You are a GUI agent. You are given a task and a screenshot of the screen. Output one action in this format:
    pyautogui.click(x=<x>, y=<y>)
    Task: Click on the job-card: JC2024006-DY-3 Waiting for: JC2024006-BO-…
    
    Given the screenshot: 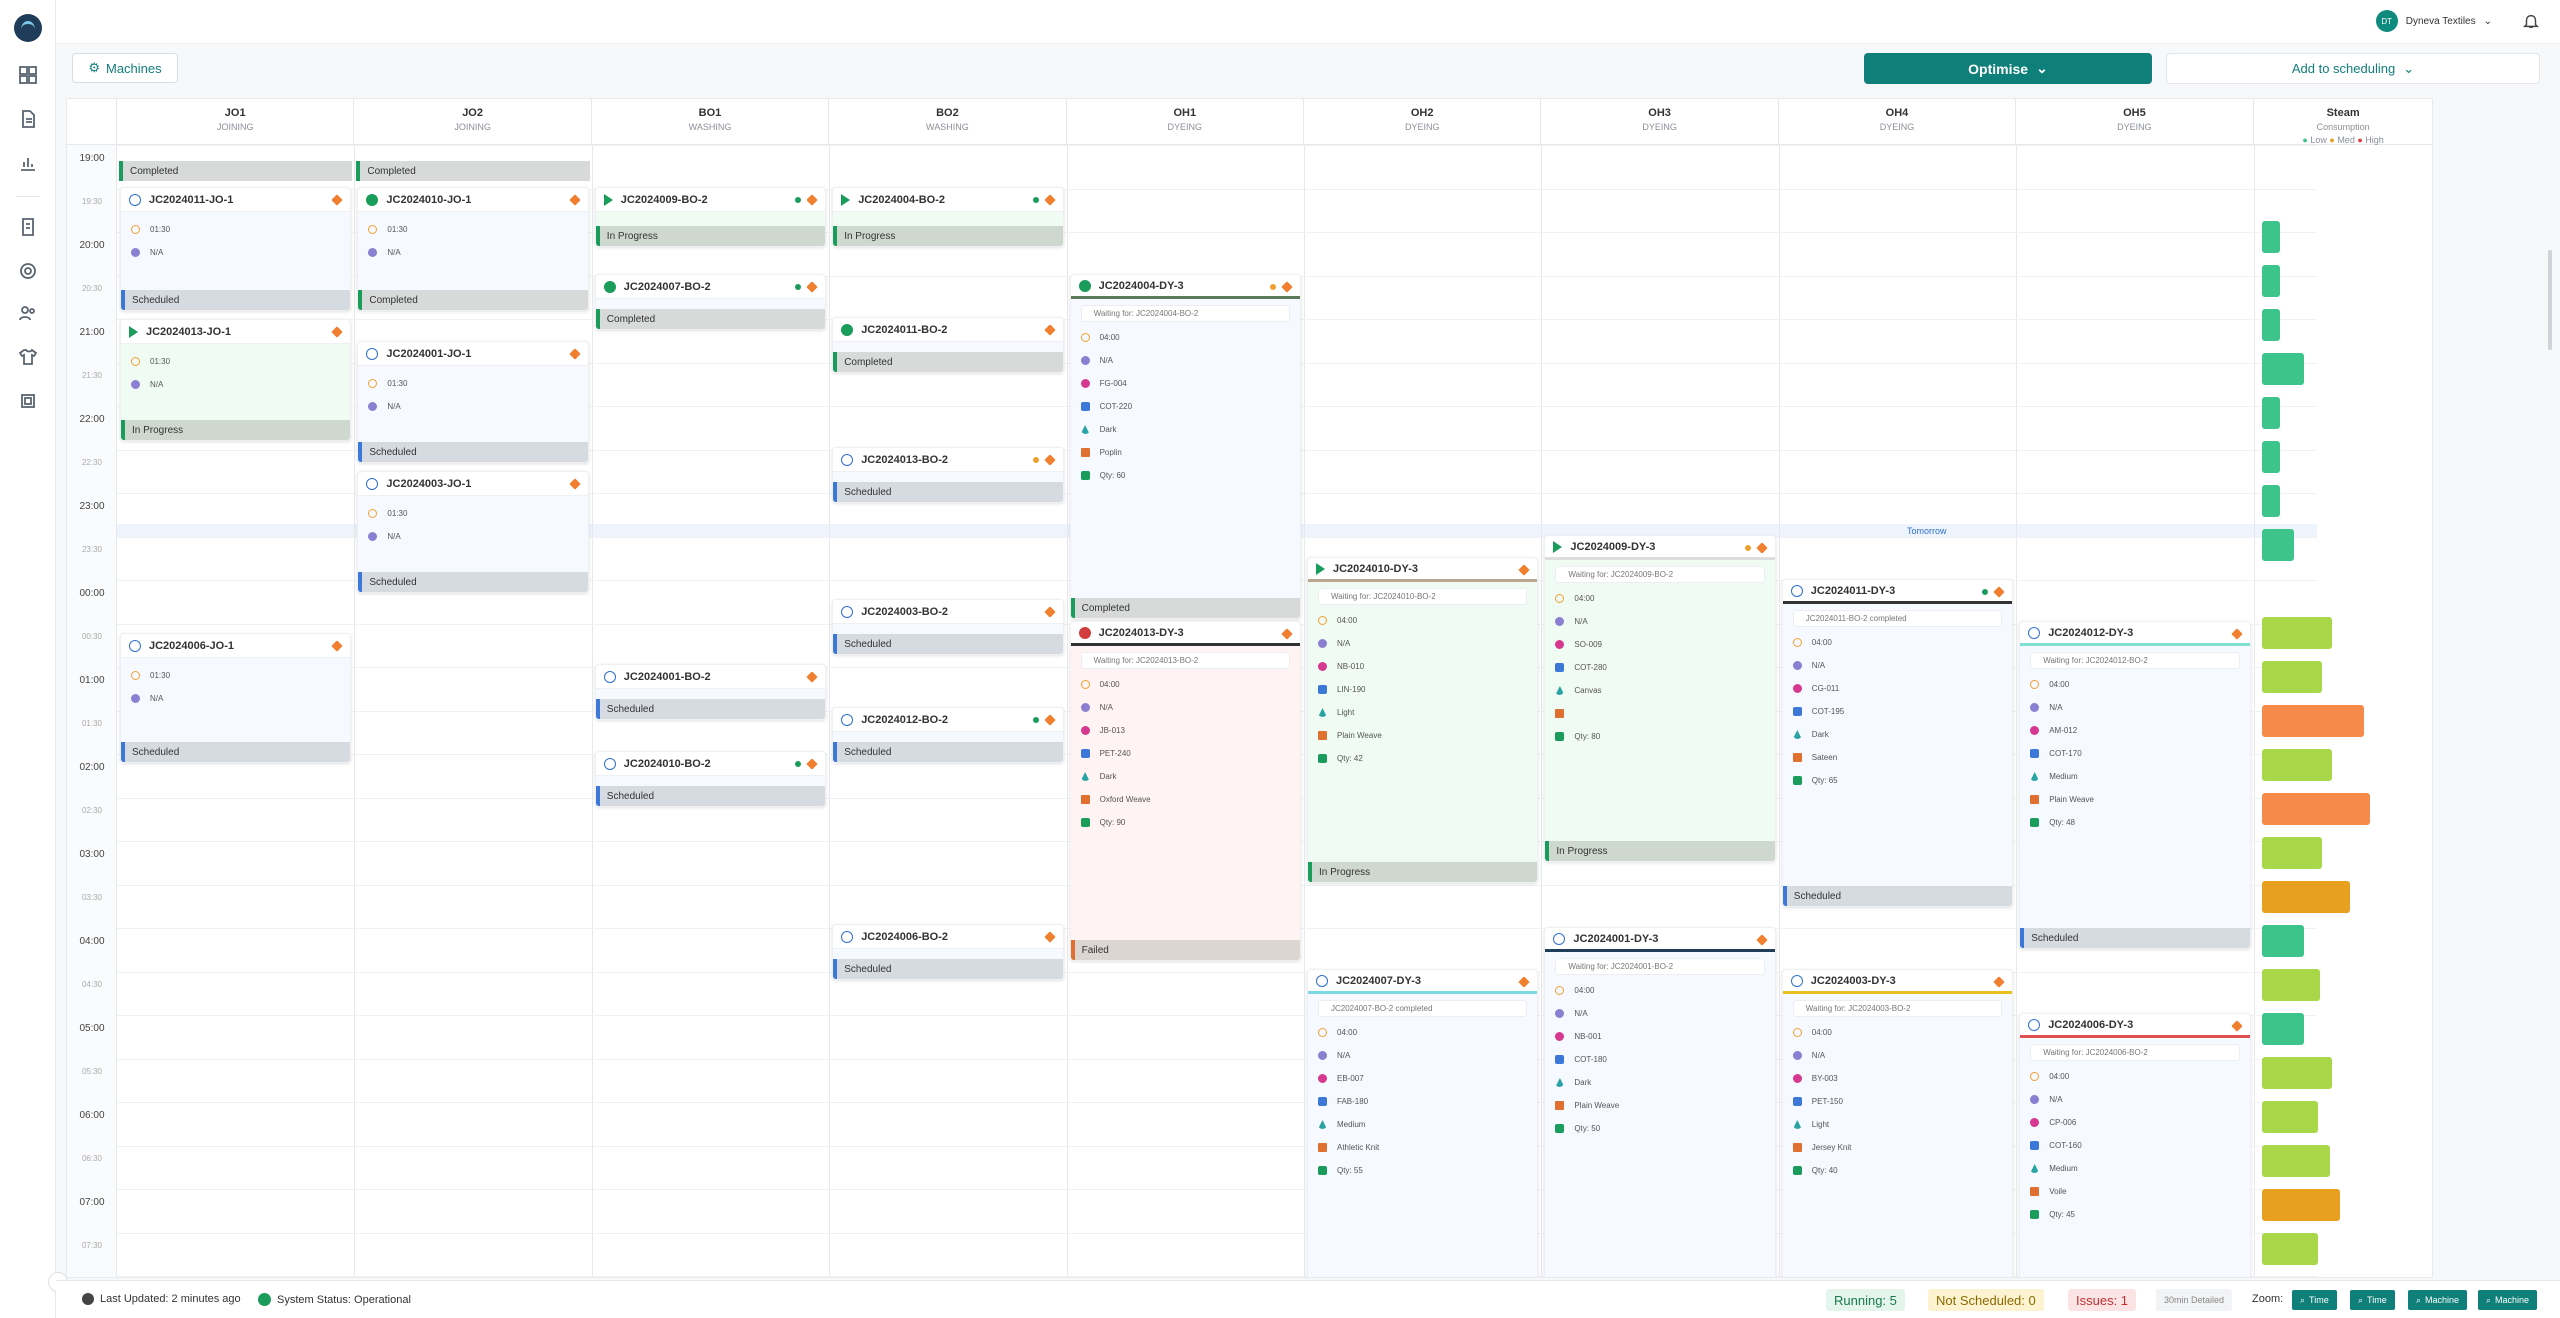 What is the action you would take?
    pyautogui.click(x=2135, y=1145)
    